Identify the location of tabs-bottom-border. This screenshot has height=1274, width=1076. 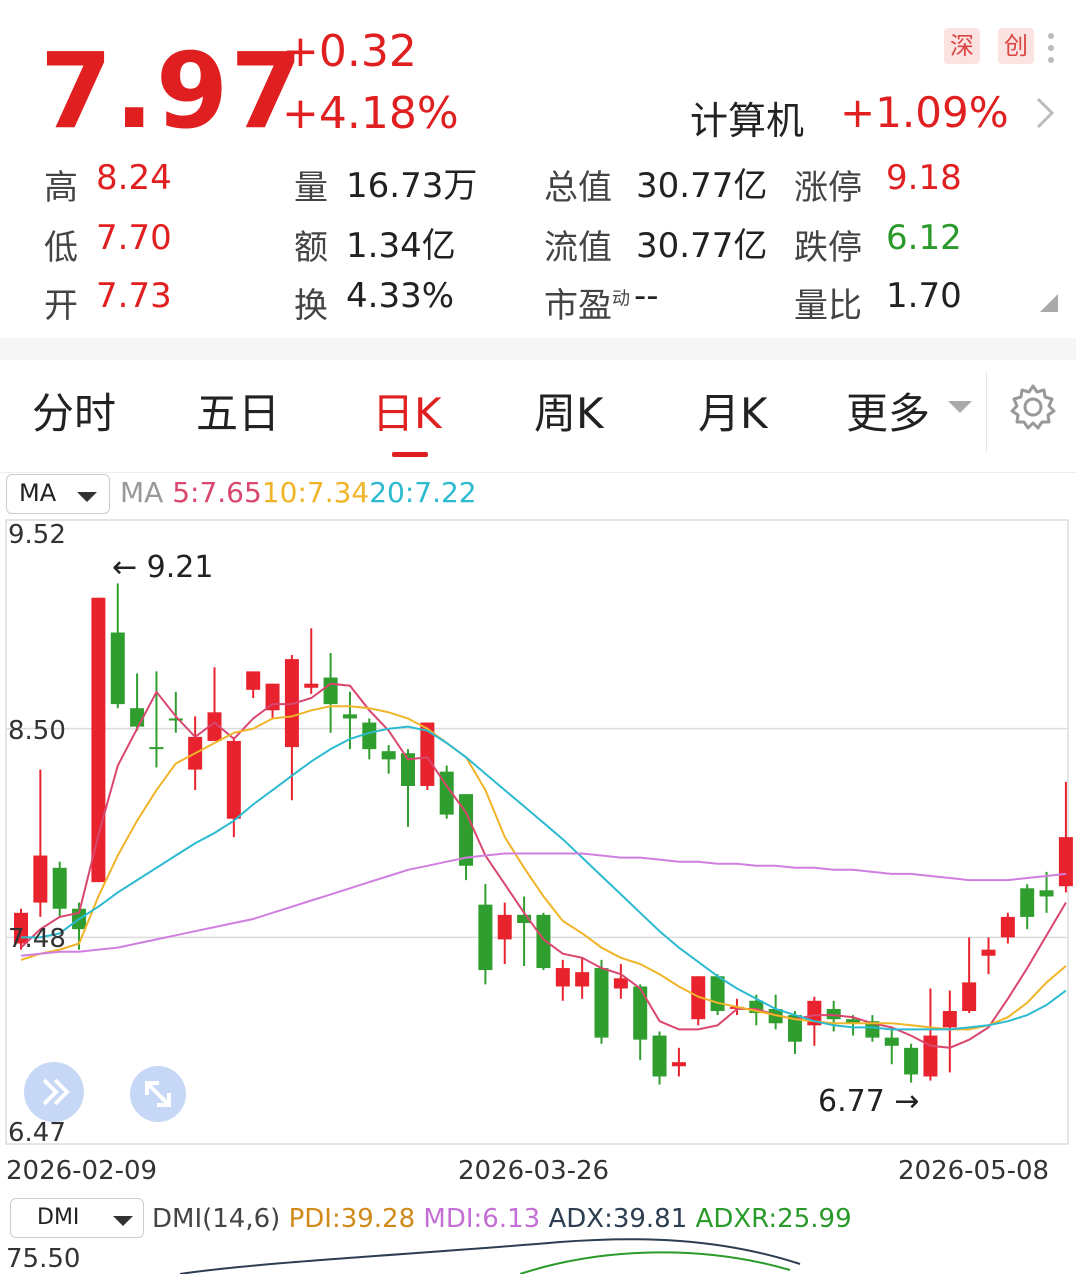
(538, 472).